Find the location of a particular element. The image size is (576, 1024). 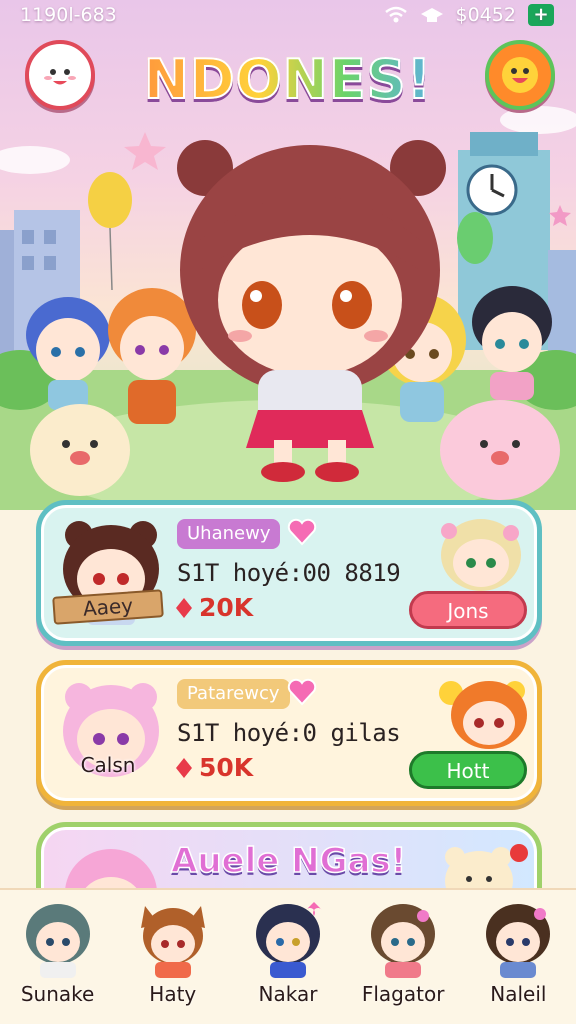

blonde-character-icon is located at coordinates (481, 555).